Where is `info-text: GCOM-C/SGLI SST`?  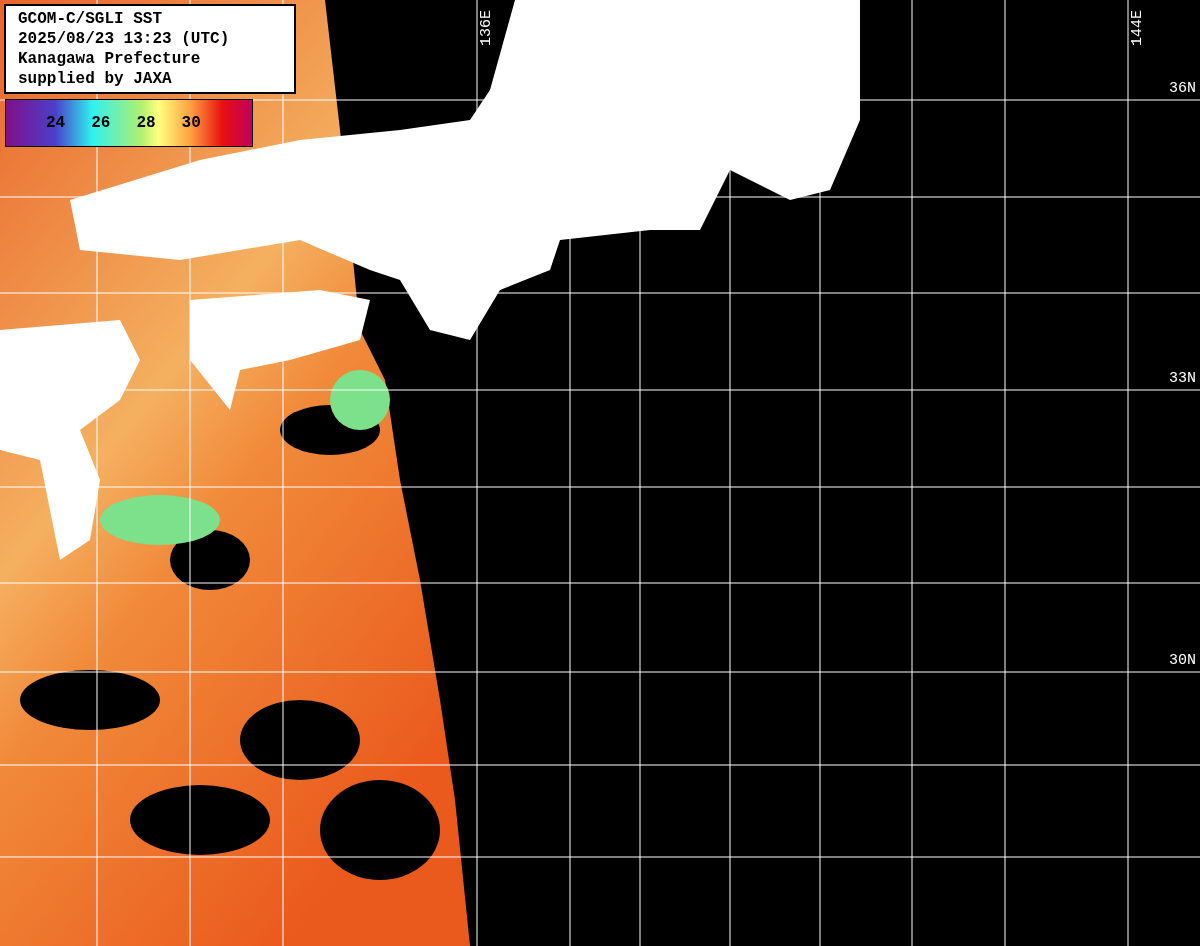
info-text: GCOM-C/SGLI SST is located at coordinates (91, 19).